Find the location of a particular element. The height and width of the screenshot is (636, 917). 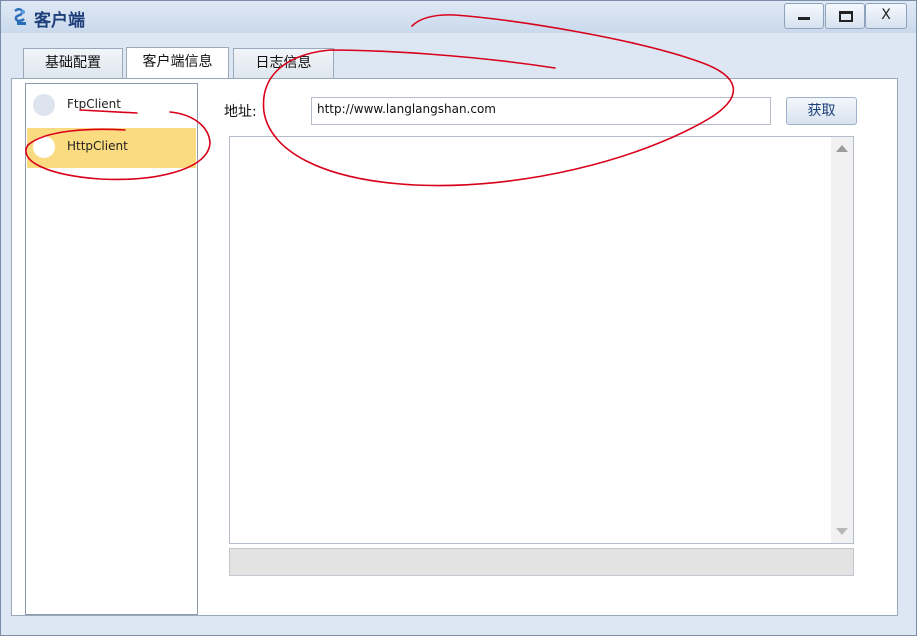

scroll-up-icon is located at coordinates (842, 148).